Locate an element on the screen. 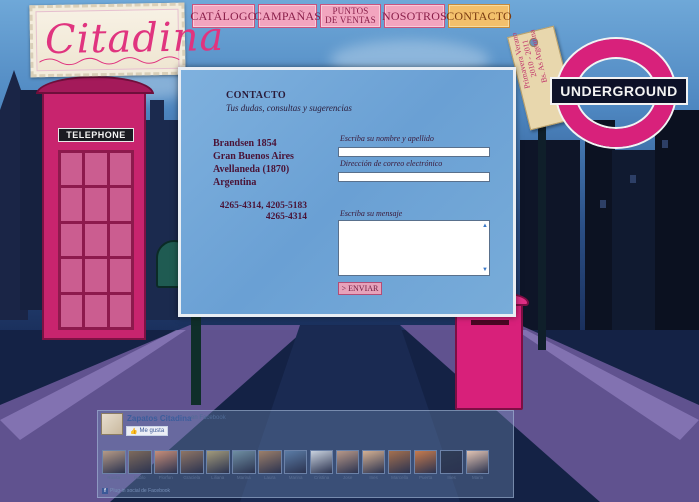  facebook-friend: Pablo is located at coordinates (139, 465).